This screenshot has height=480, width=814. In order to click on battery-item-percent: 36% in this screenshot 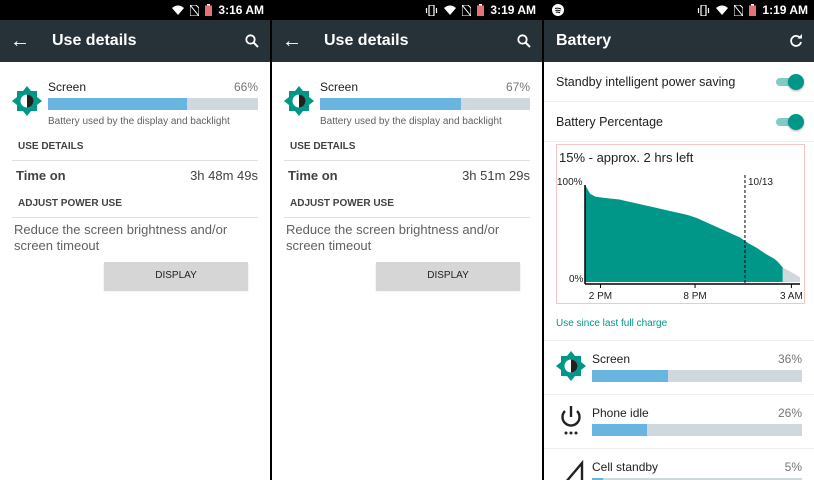, I will do `click(789, 359)`.